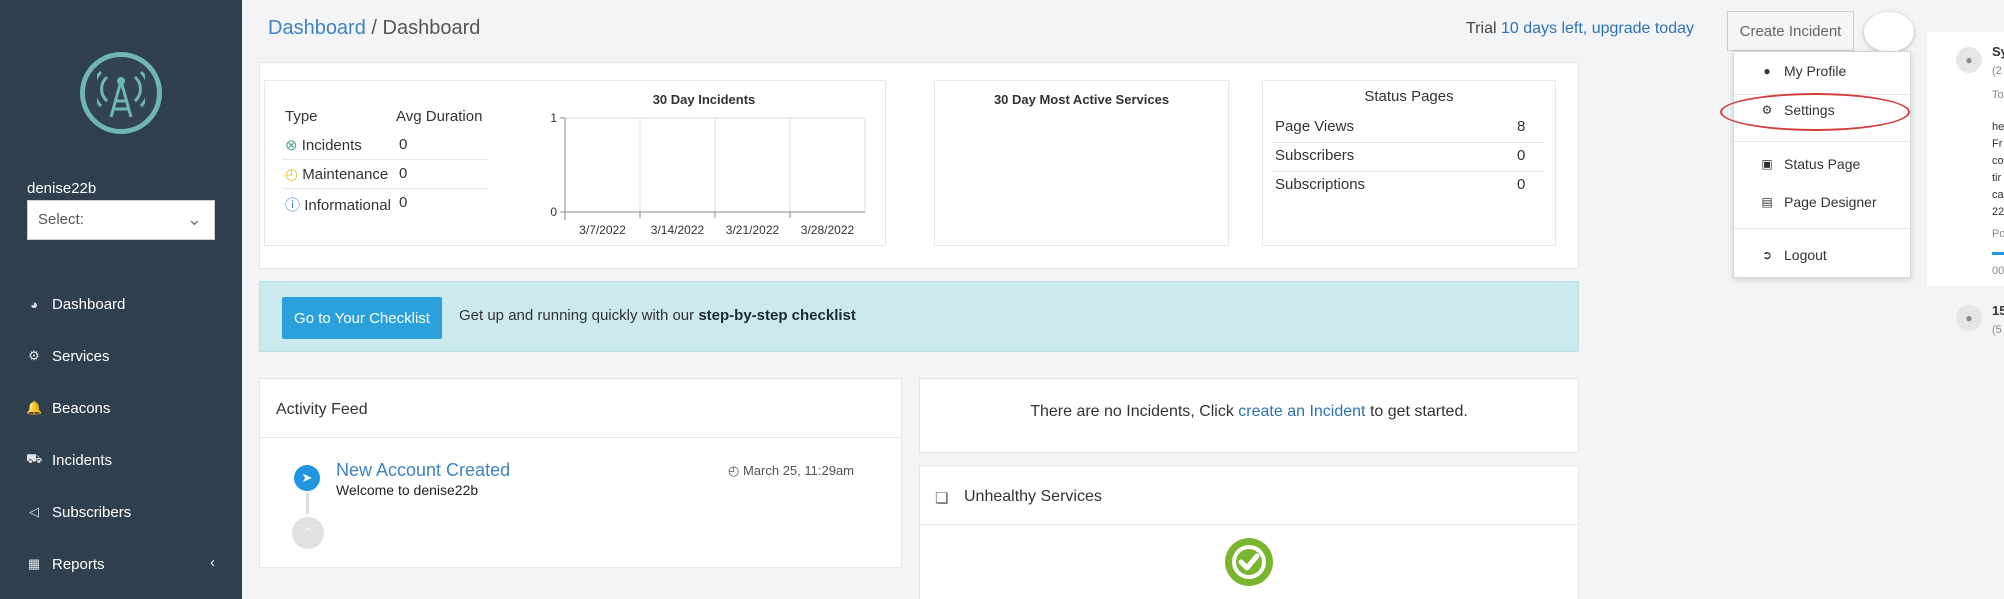  Describe the element at coordinates (81, 356) in the screenshot. I see `sidebar-item-label: Services` at that location.